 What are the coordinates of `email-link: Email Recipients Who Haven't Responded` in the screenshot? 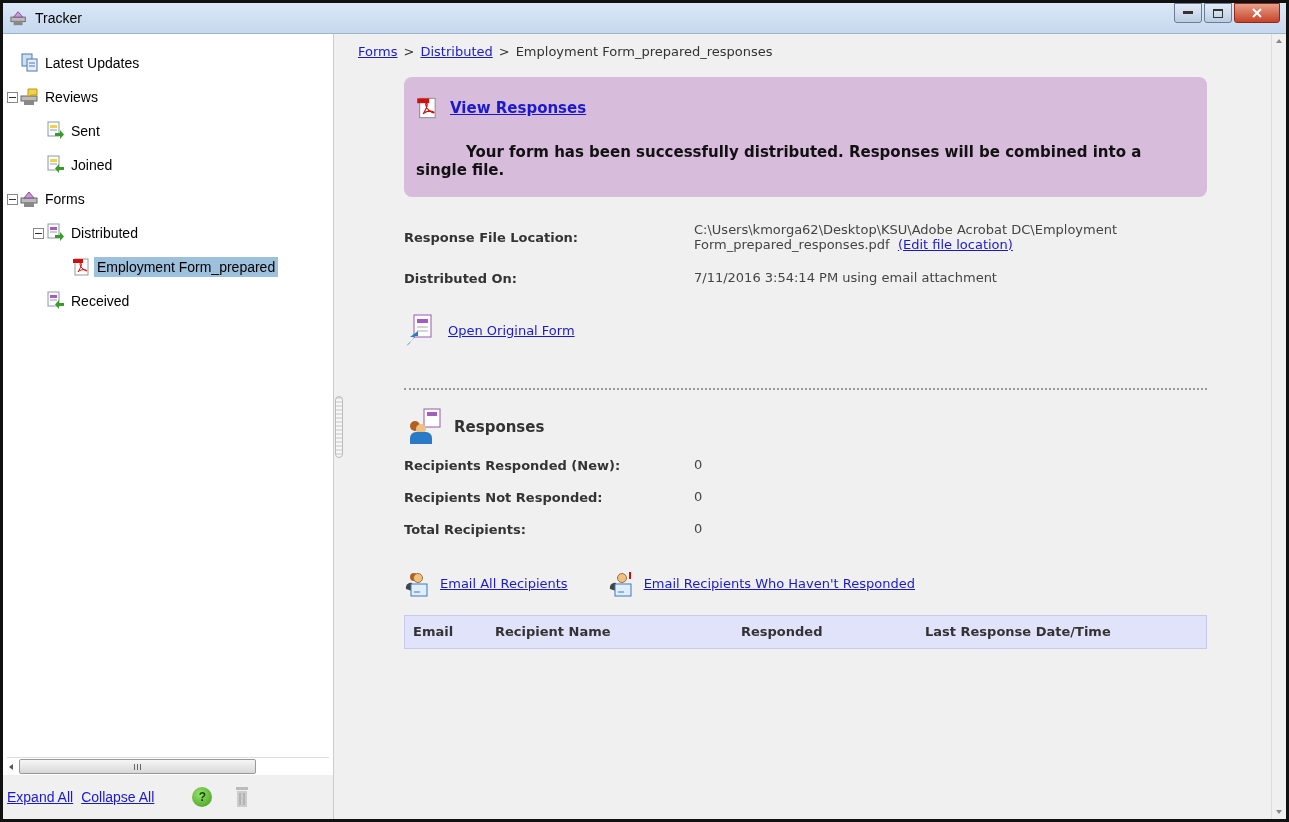 It's located at (779, 584).